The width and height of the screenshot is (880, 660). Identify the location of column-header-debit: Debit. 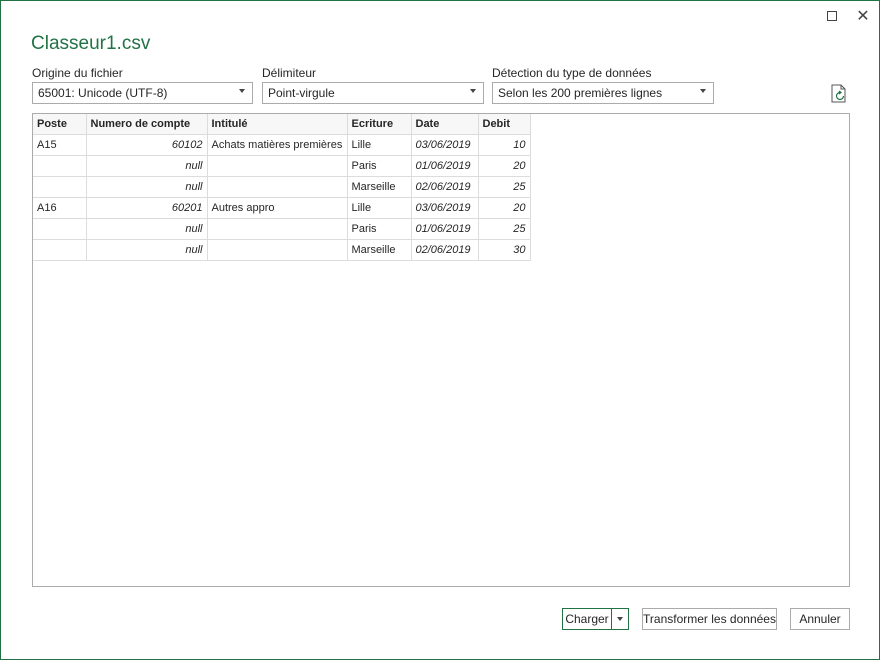
(504, 124).